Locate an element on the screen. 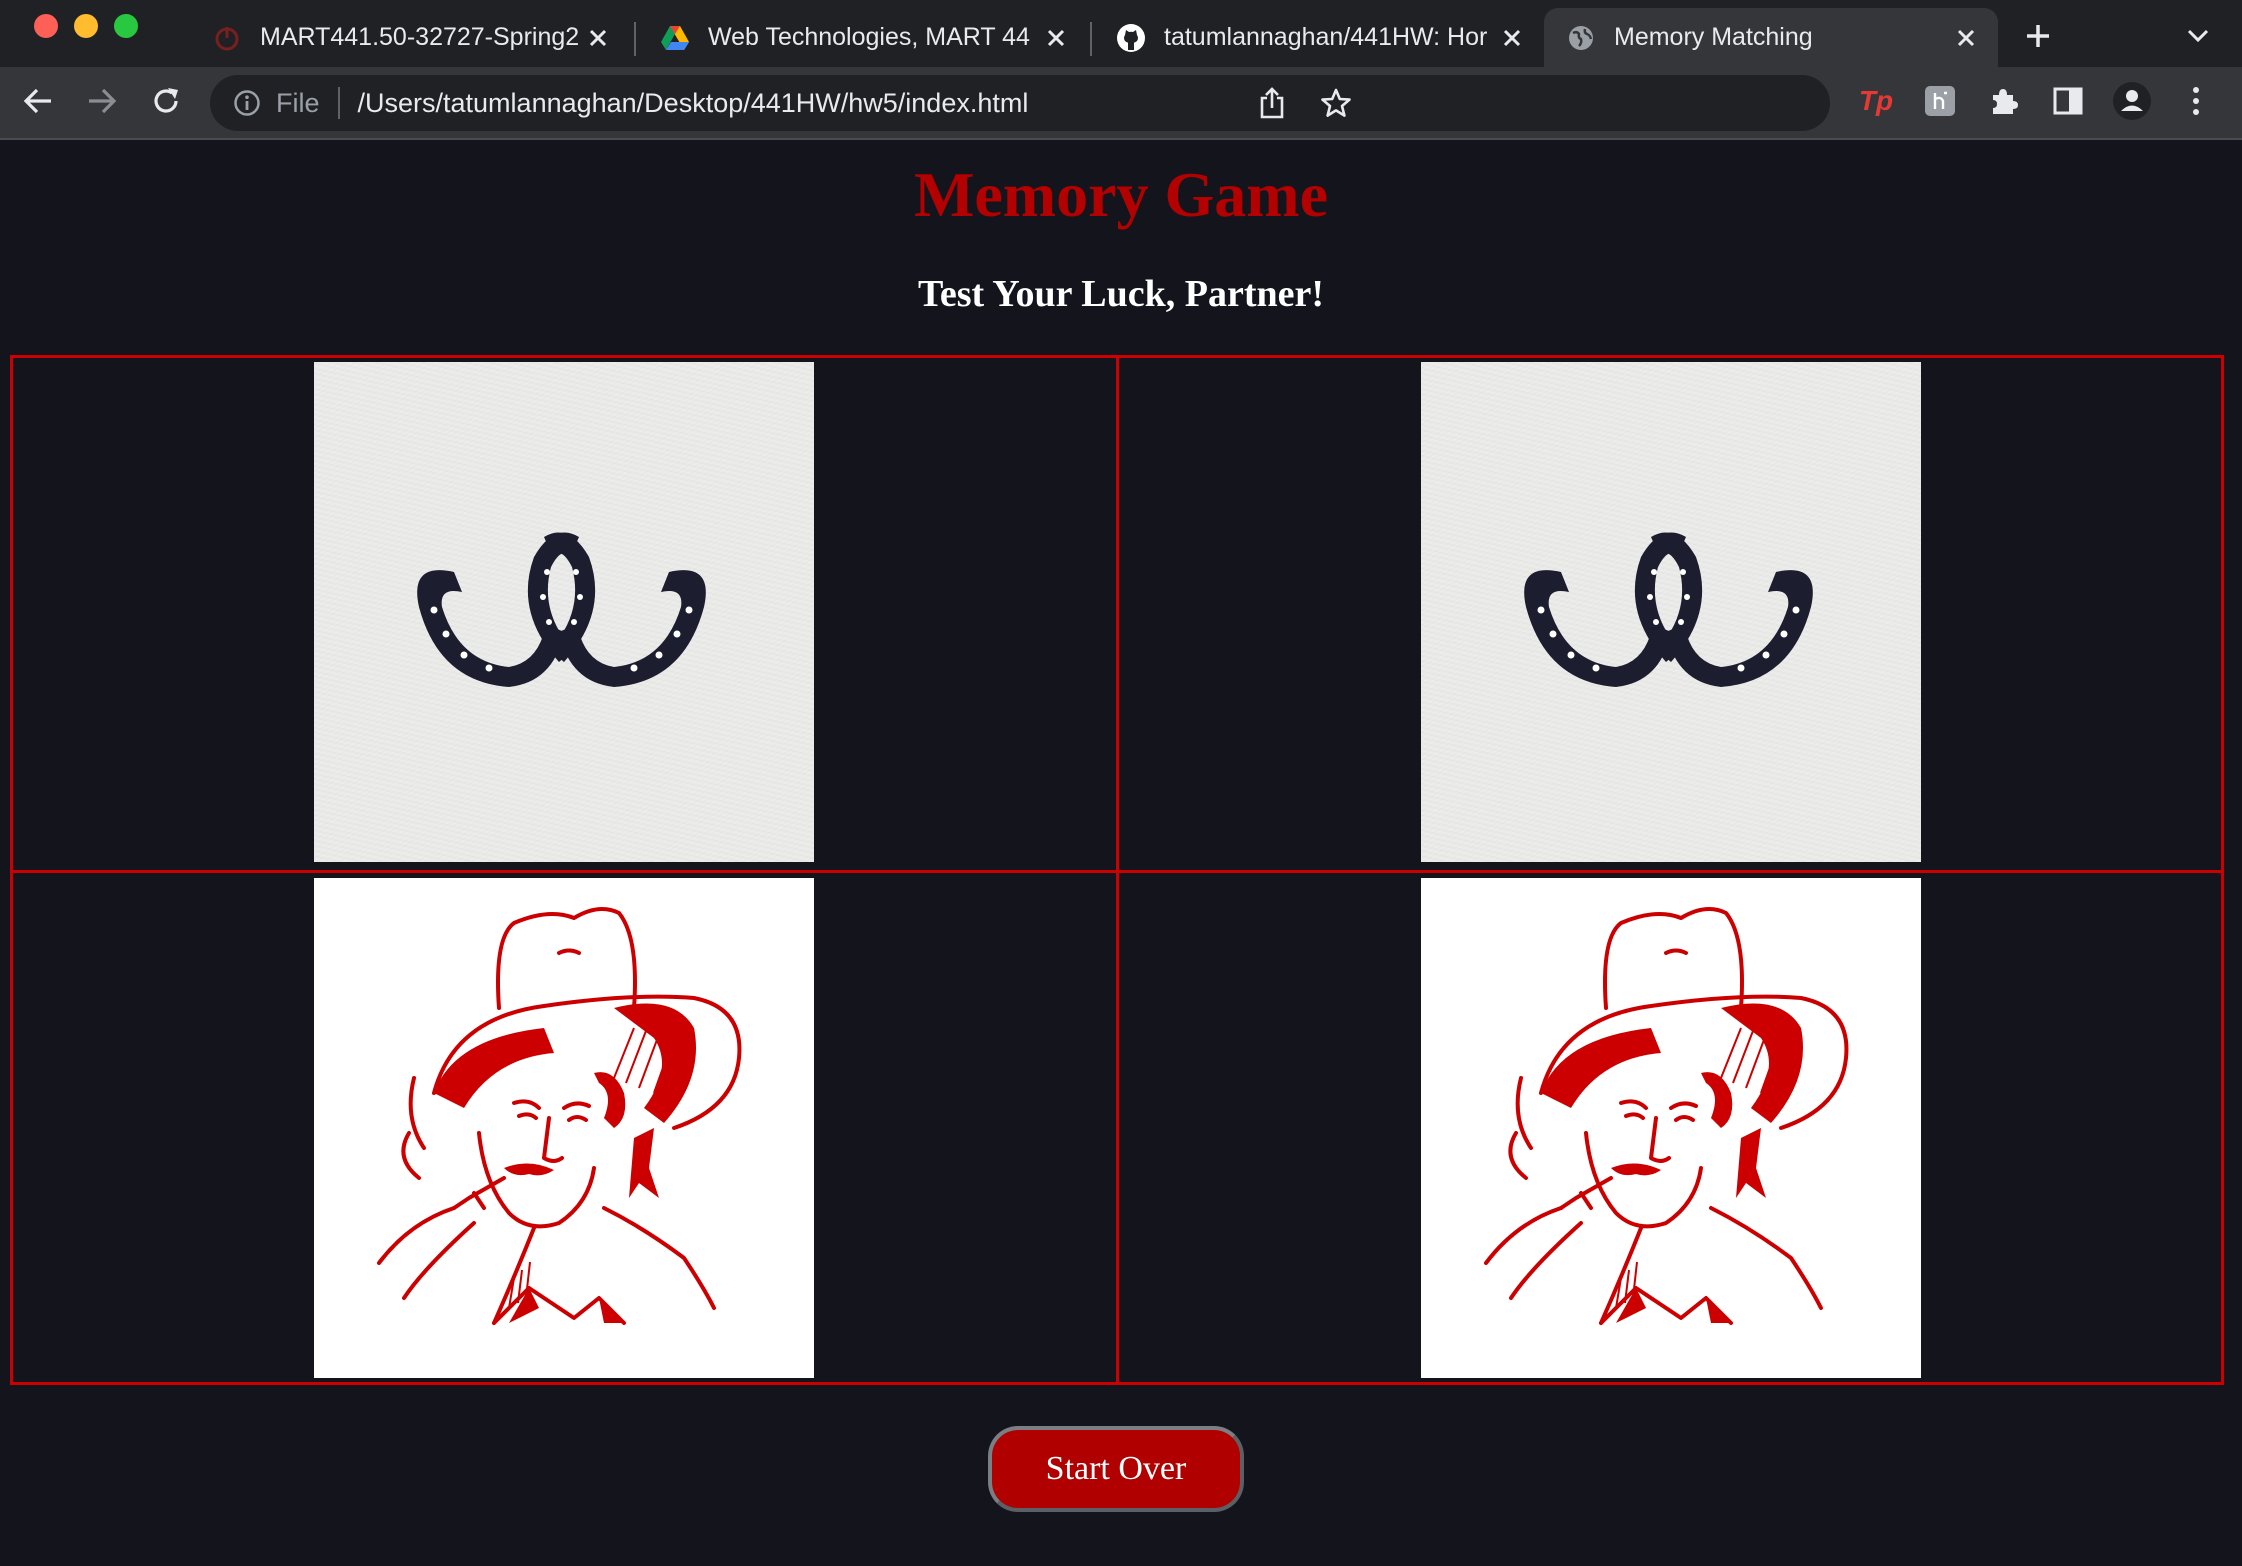 Image resolution: width=2242 pixels, height=1566 pixels. tab-mart441: MART441.50-32727-Spring2 is located at coordinates (410, 37).